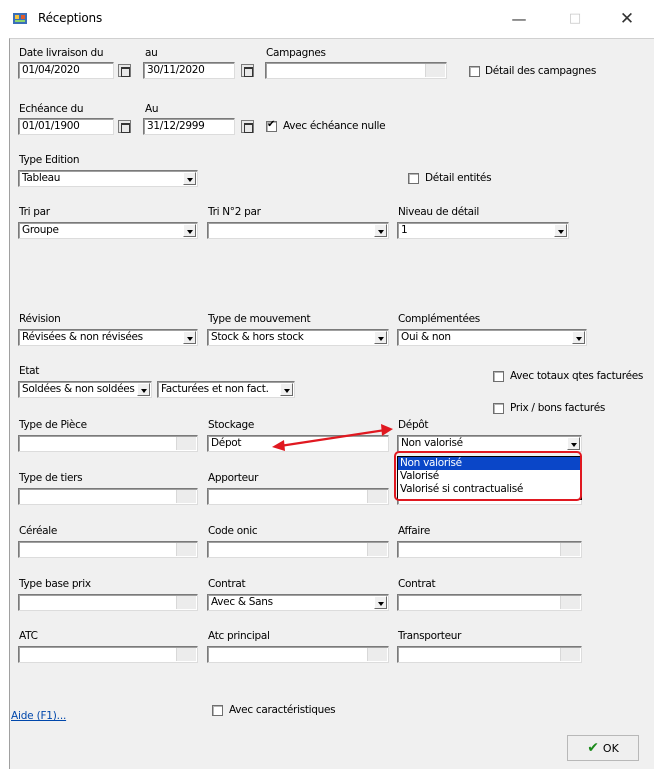  Describe the element at coordinates (271, 125) in the screenshot. I see `avec-echeance-nulle-checkbox` at that location.